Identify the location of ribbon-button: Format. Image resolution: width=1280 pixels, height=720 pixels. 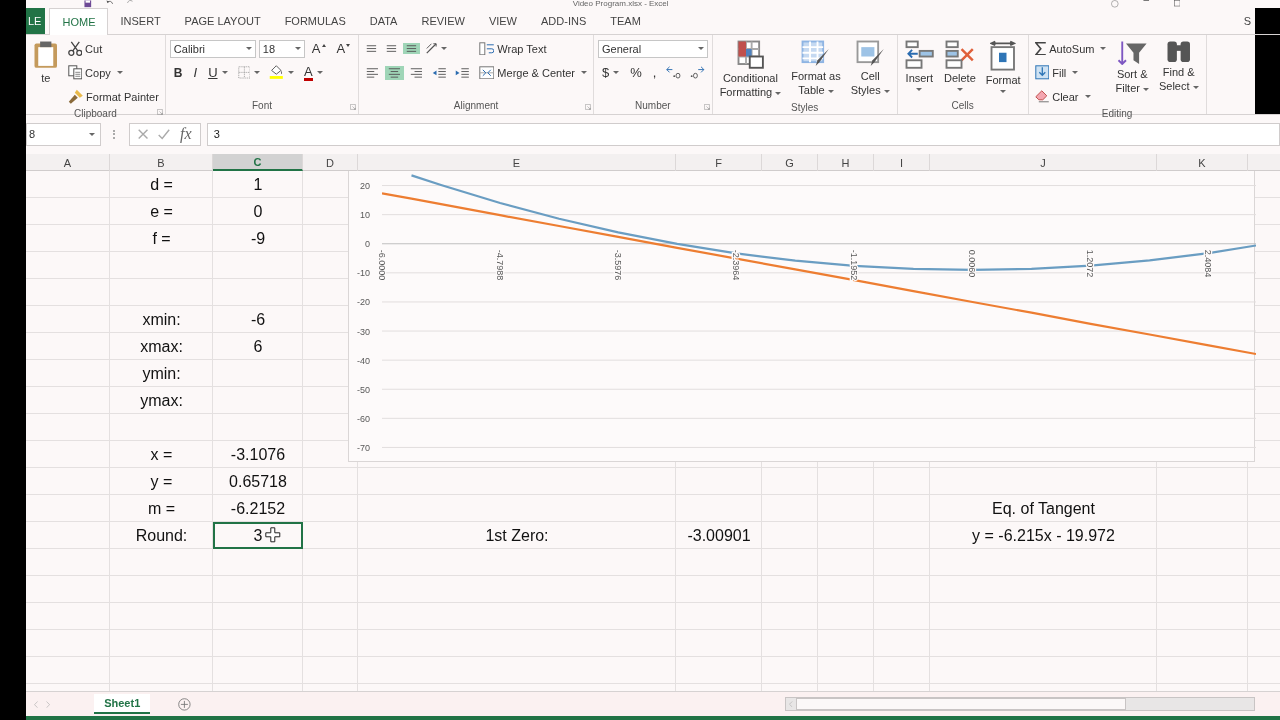
(1003, 66).